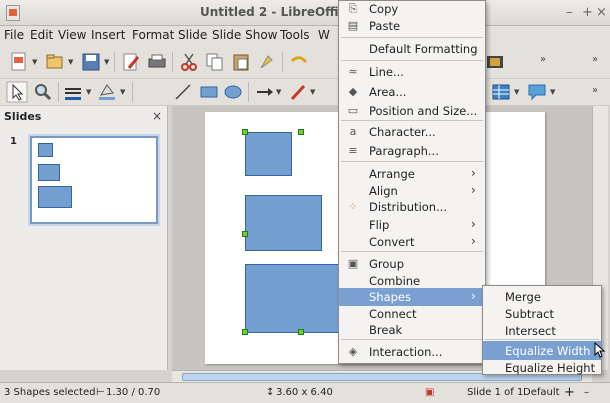 The height and width of the screenshot is (403, 610). Describe the element at coordinates (153, 35) in the screenshot. I see `menu-format: Format` at that location.